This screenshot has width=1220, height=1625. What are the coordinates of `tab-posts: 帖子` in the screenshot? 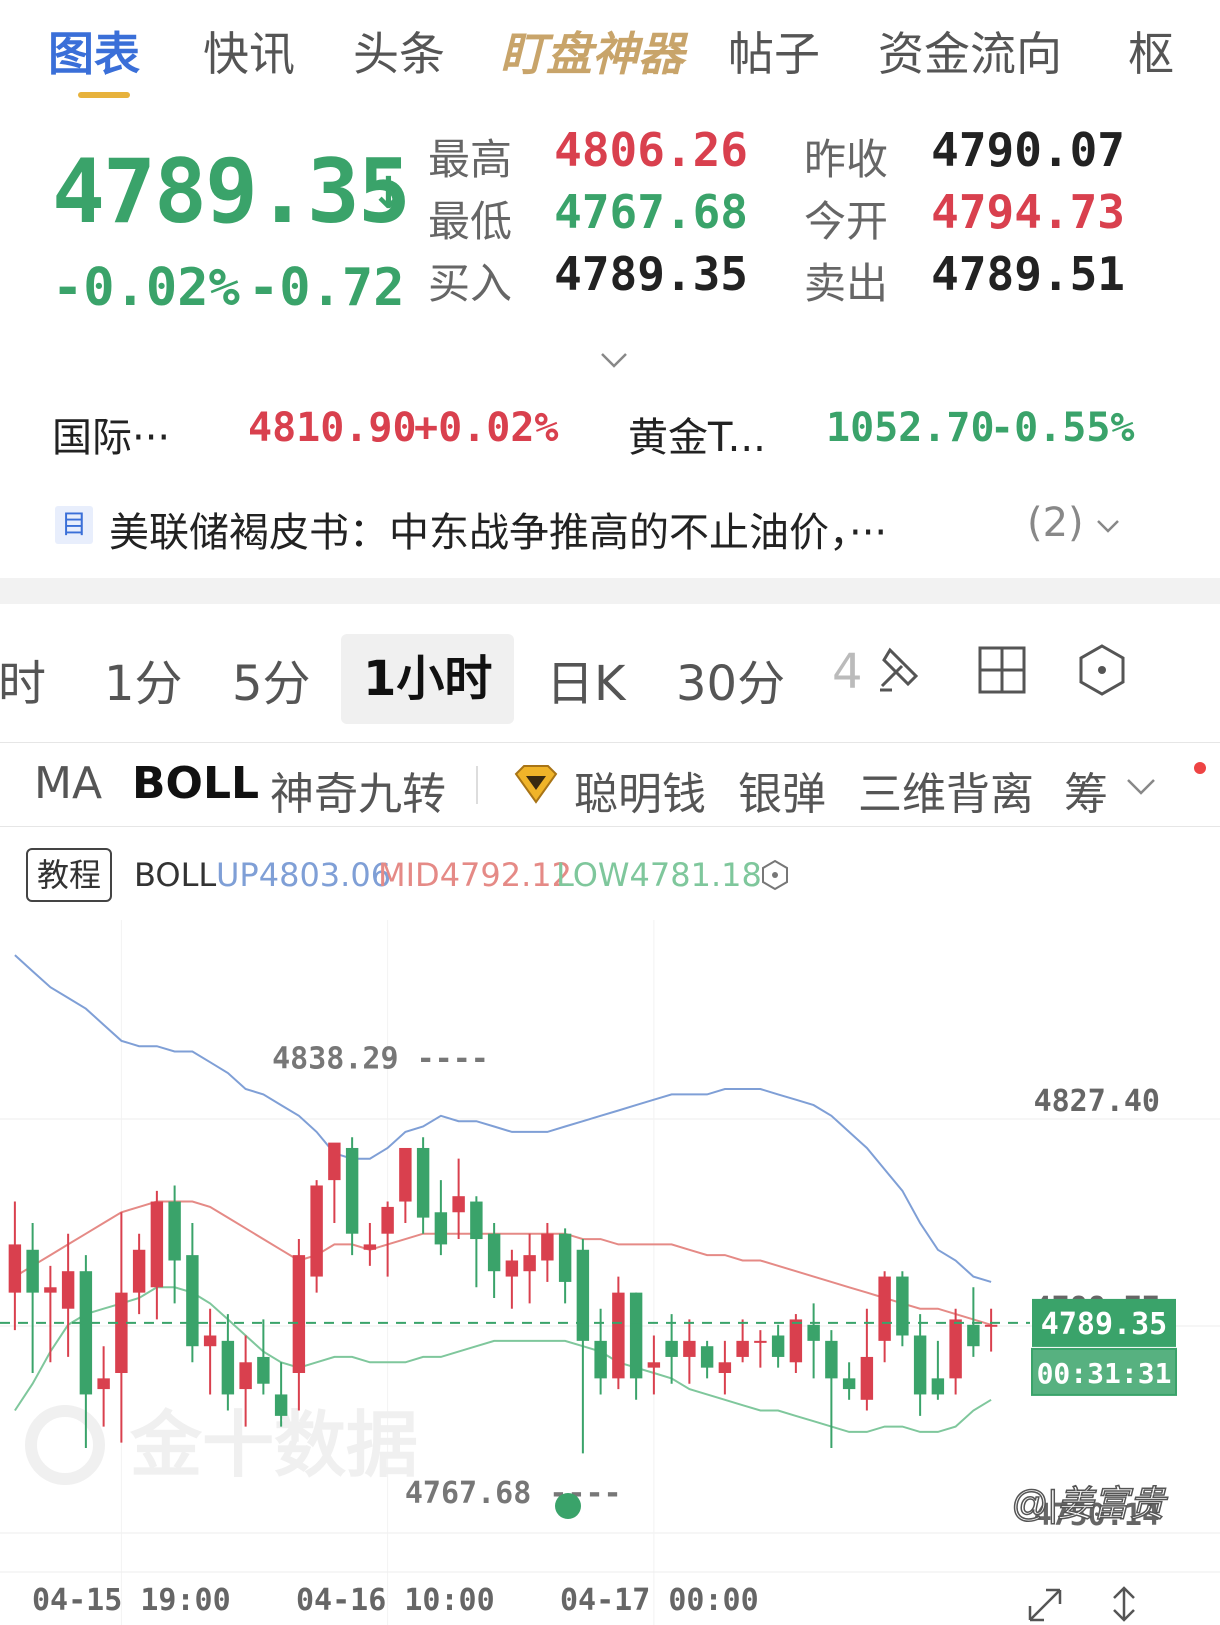 It's located at (774, 51).